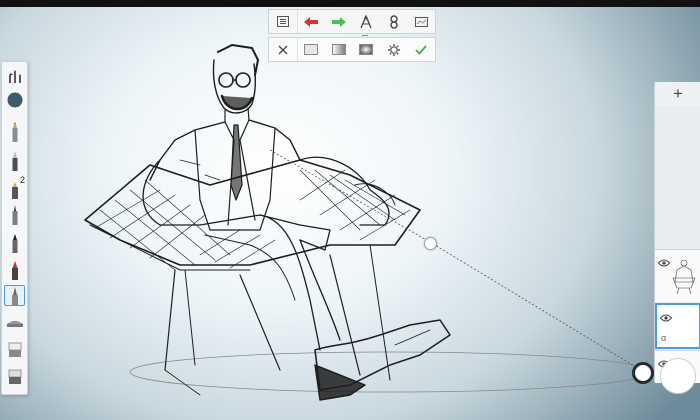  Describe the element at coordinates (339, 49) in the screenshot. I see `gradient-fill-icon` at that location.